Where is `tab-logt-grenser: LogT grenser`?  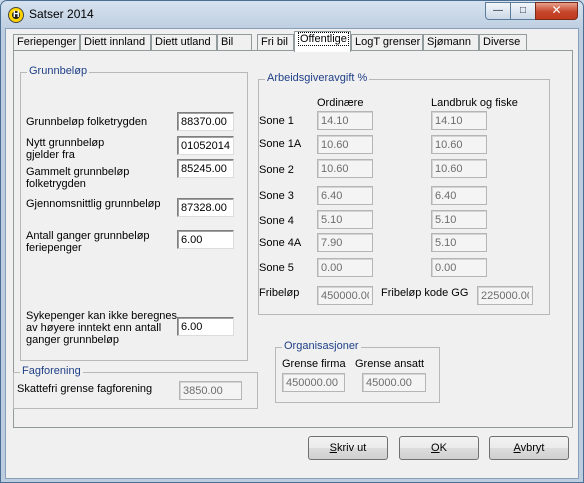
tab-logt-grenser: LogT grenser is located at coordinates (387, 42).